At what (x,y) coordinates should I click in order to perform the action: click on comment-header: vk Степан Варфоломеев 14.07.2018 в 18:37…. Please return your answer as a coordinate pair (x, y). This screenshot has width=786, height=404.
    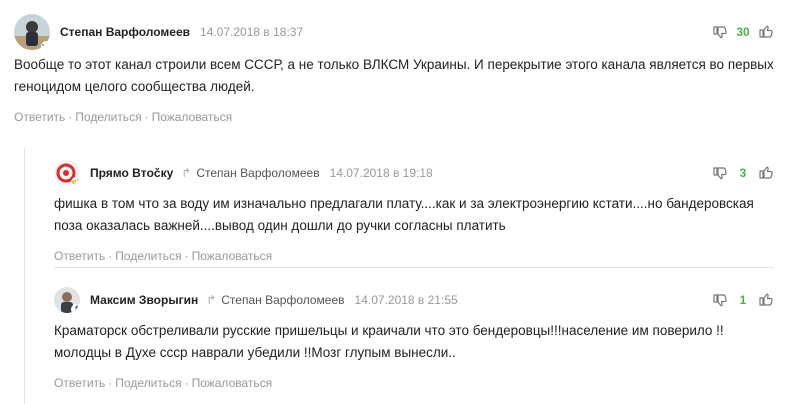
    Looking at the image, I should click on (394, 32).